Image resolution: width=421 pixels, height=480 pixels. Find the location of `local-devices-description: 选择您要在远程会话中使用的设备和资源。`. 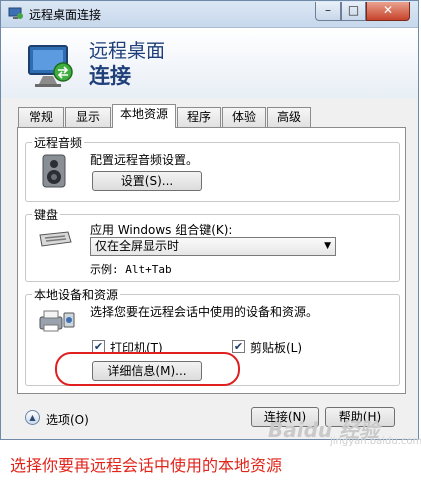

local-devices-description: 选择您要在远程会话中使用的设备和资源。 is located at coordinates (204, 312).